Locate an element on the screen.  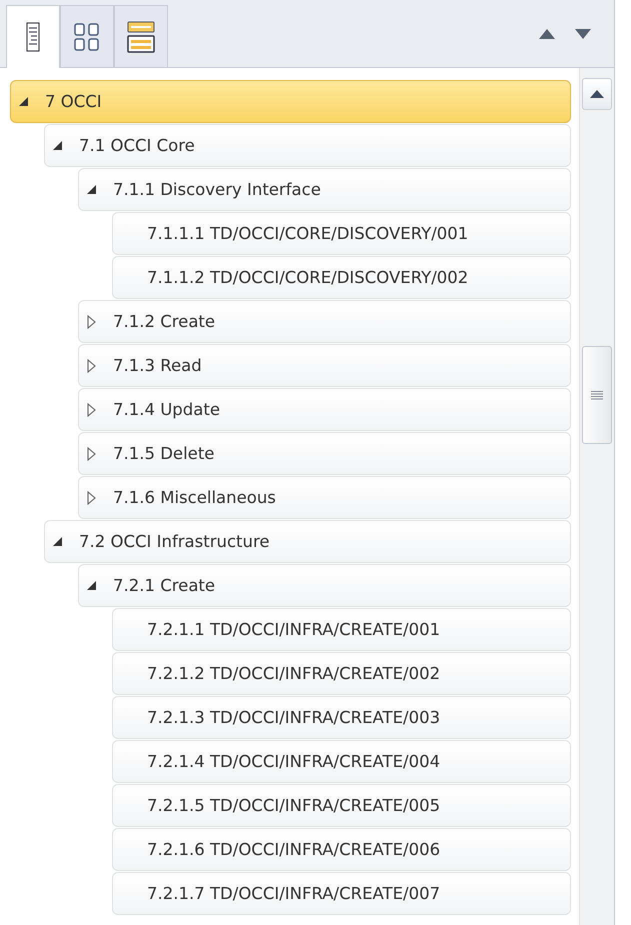
scroll-up-button is located at coordinates (597, 94).